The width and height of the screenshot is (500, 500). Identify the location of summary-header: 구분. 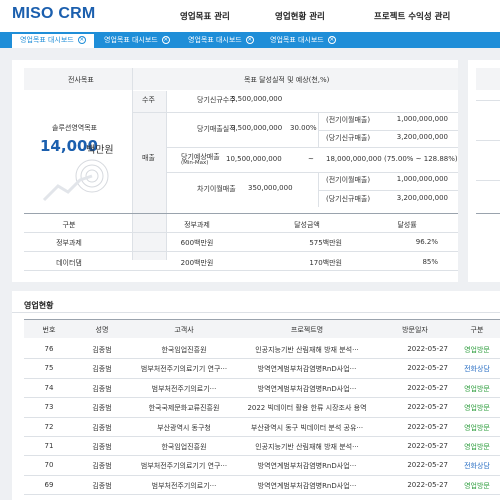
(69, 225).